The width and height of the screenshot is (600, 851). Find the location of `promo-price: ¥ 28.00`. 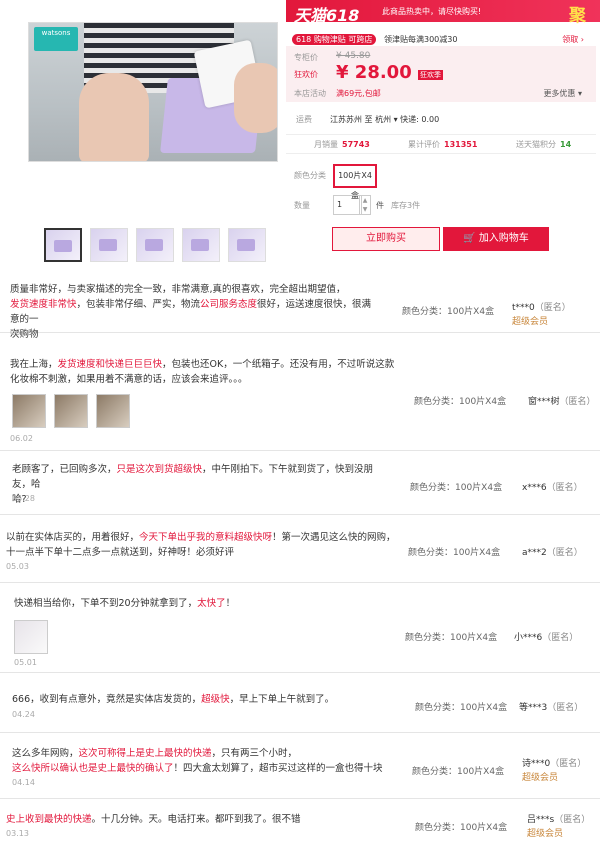

promo-price: ¥ 28.00 is located at coordinates (374, 72).